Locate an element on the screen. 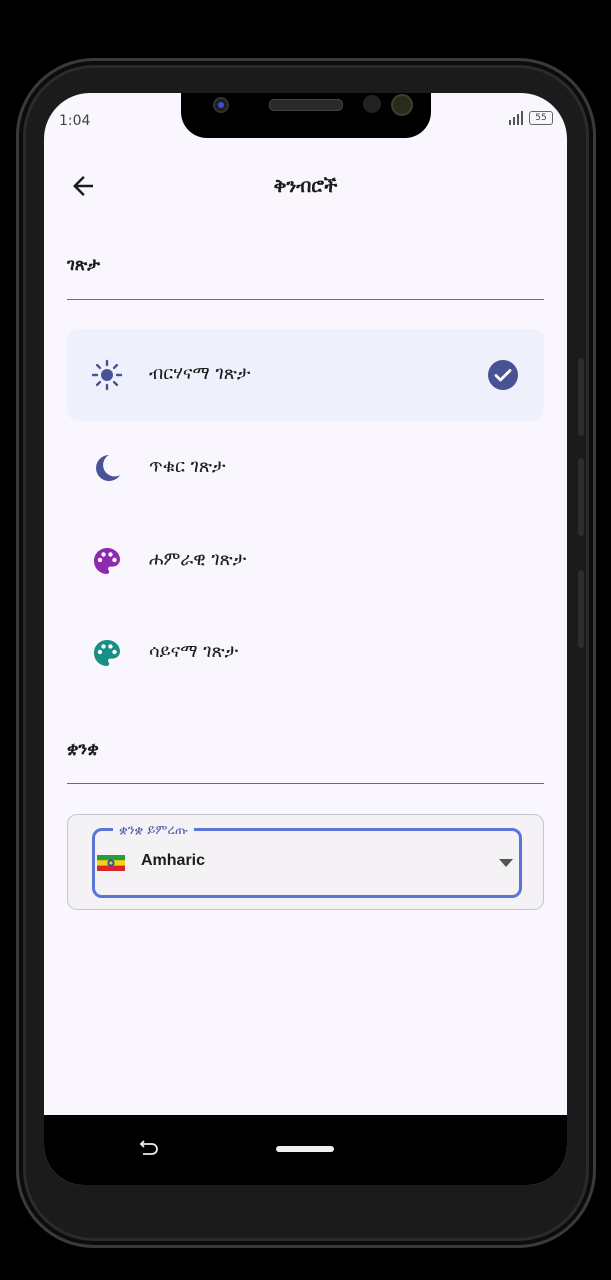 This screenshot has width=611, height=1280. camera-lens-icon is located at coordinates (402, 105).